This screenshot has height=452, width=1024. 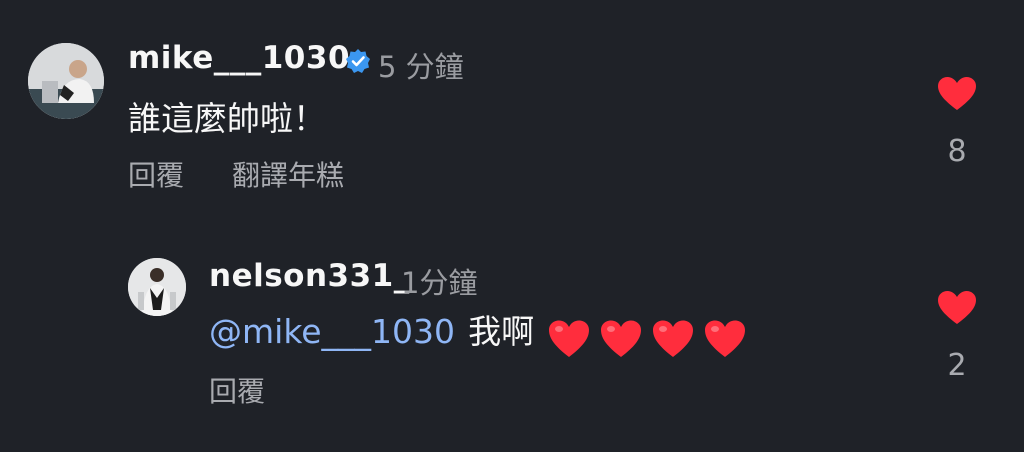 I want to click on translate-button: 翻譯年糕, so click(x=288, y=174).